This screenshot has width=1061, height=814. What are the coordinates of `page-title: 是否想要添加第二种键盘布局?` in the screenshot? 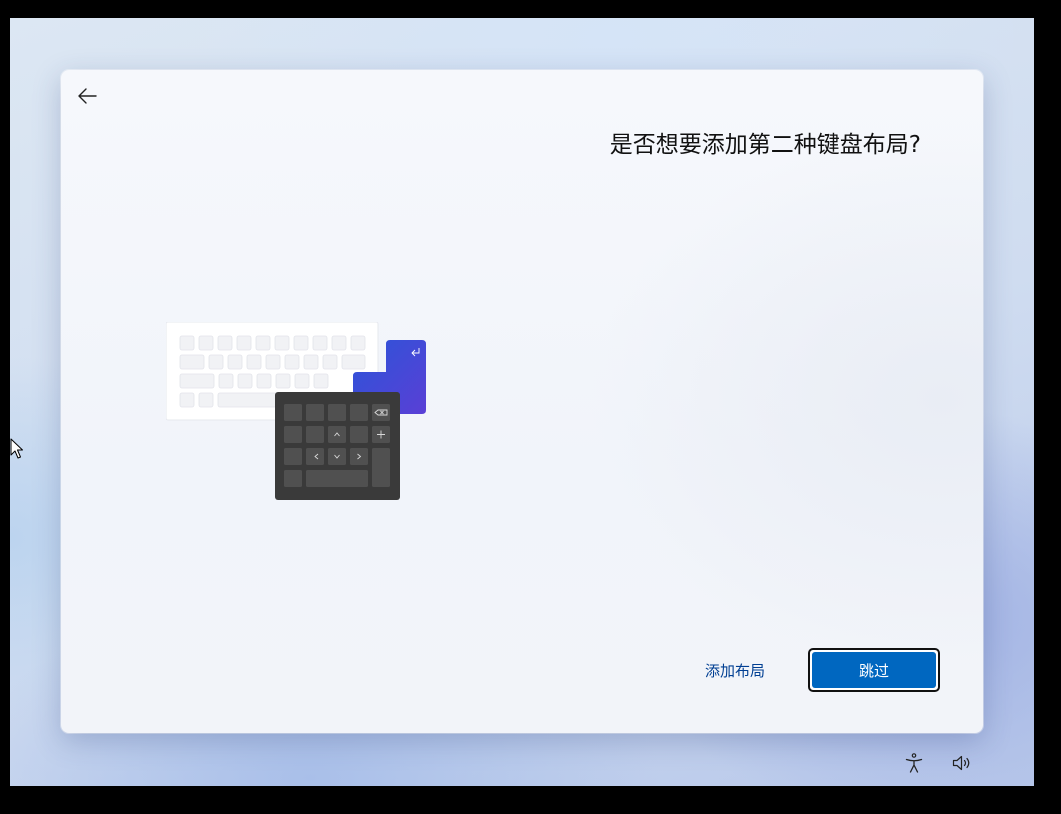 It's located at (765, 145).